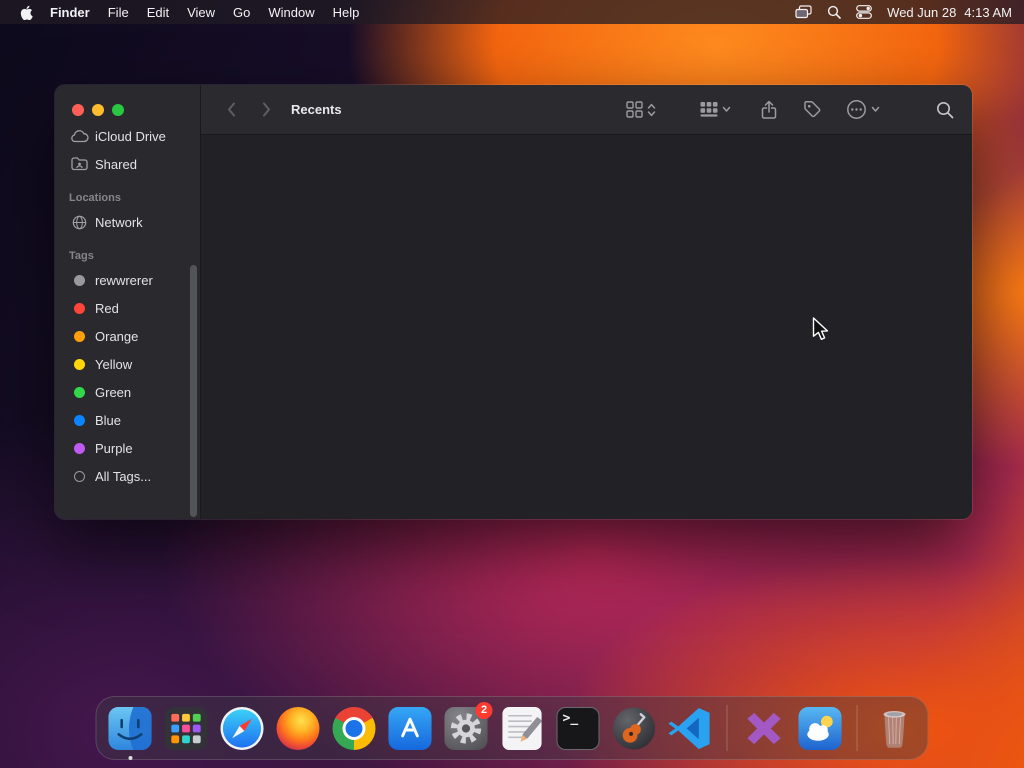  I want to click on ellipsis-circle-icon, so click(856, 109).